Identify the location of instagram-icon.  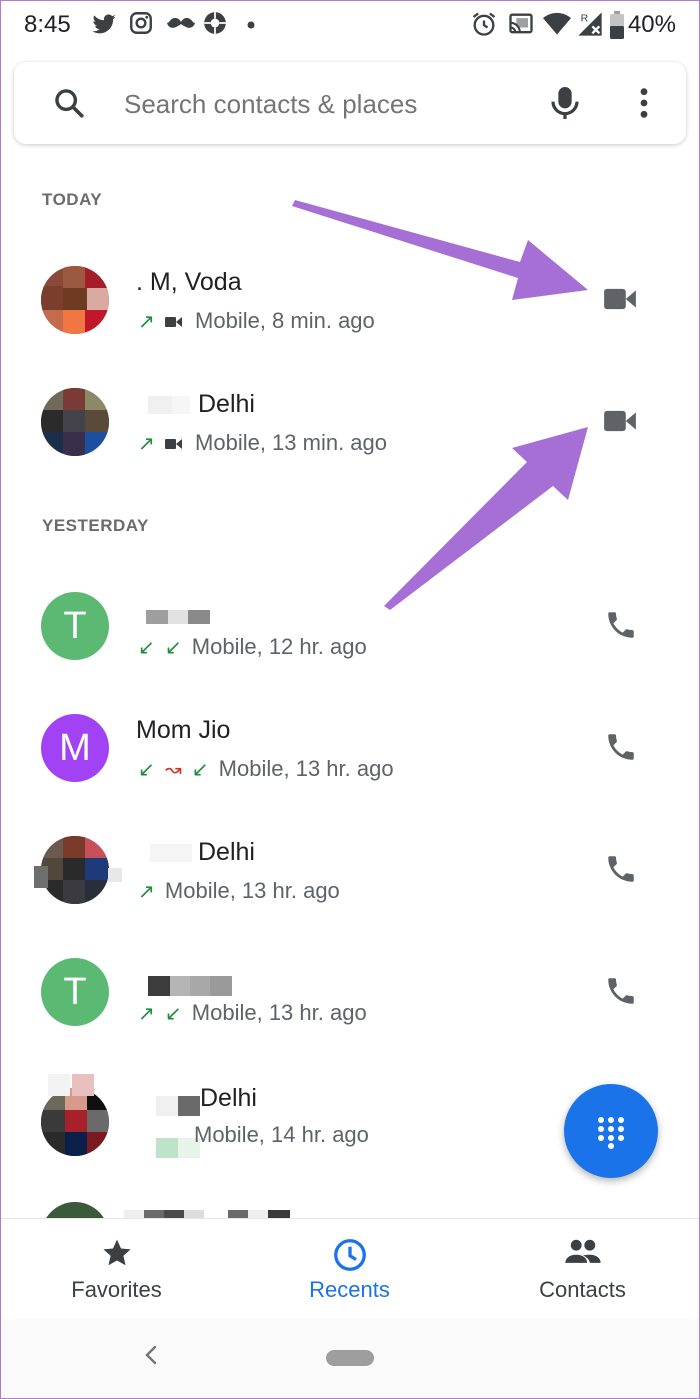
(141, 23).